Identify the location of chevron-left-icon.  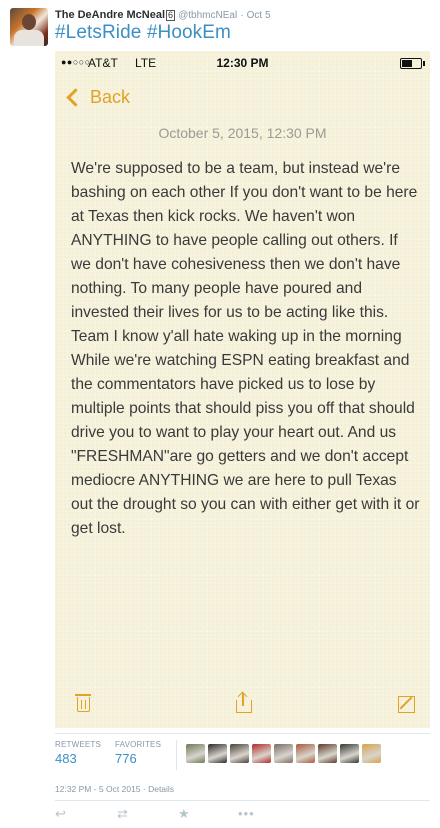
(75, 97).